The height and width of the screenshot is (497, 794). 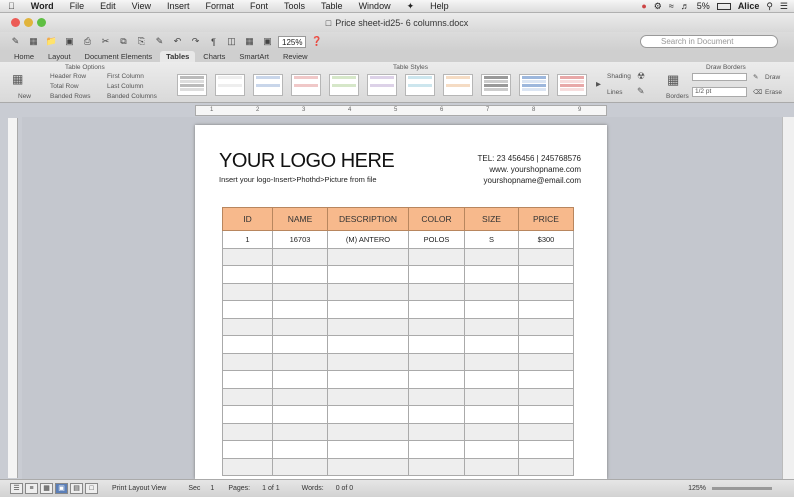 What do you see at coordinates (59, 56) in the screenshot?
I see `tab-layout: Layout` at bounding box center [59, 56].